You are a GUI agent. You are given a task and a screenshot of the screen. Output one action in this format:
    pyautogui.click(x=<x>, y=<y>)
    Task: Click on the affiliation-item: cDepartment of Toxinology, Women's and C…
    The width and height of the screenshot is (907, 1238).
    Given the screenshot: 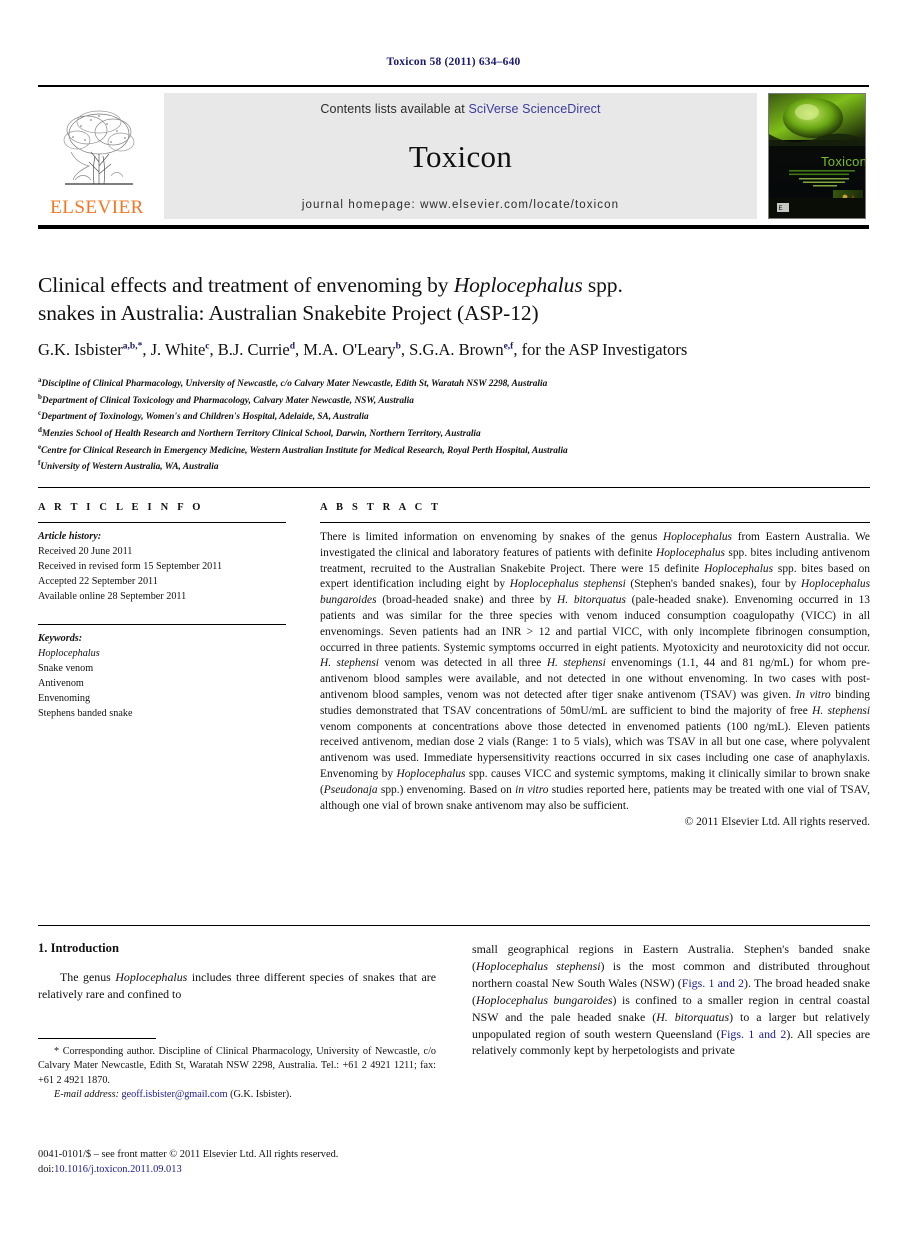 What is the action you would take?
    pyautogui.click(x=456, y=416)
    